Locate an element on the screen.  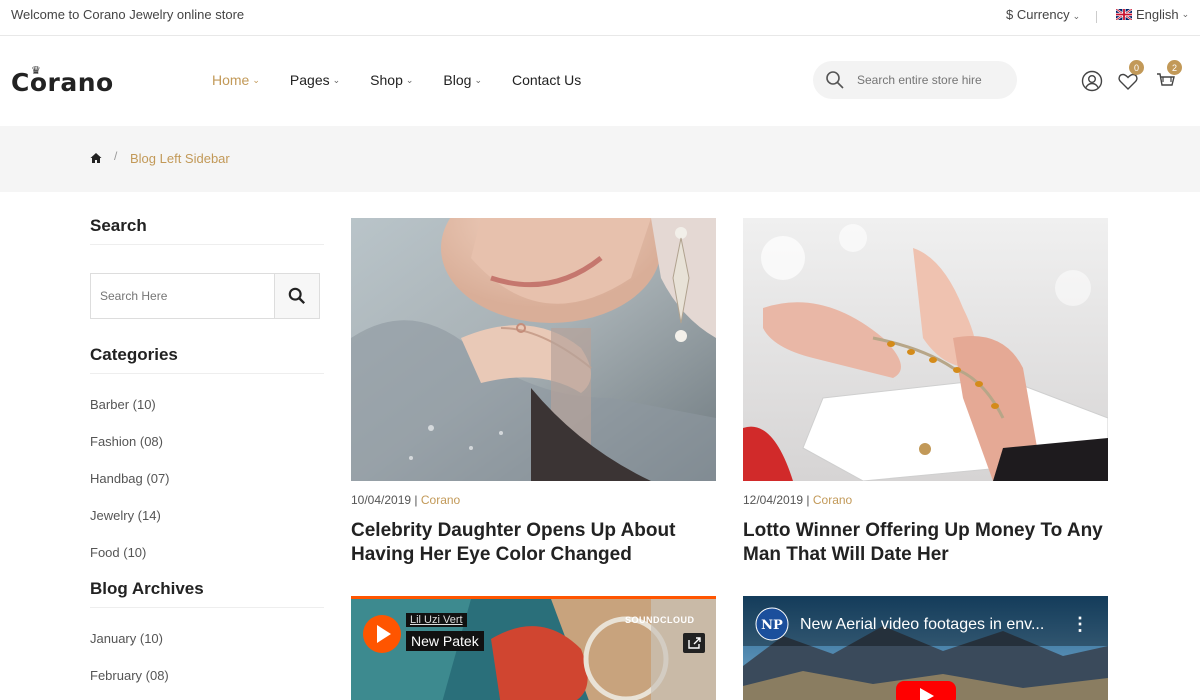
divider is located at coordinates (1096, 17).